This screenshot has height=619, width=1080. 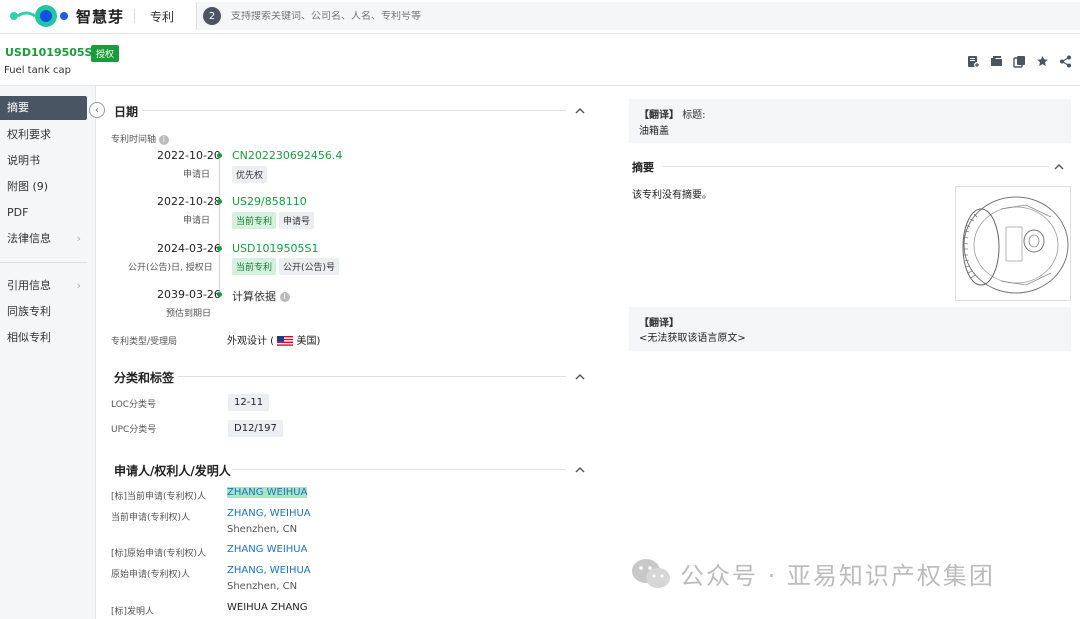 I want to click on event-number: USD1019505S1, so click(x=275, y=248).